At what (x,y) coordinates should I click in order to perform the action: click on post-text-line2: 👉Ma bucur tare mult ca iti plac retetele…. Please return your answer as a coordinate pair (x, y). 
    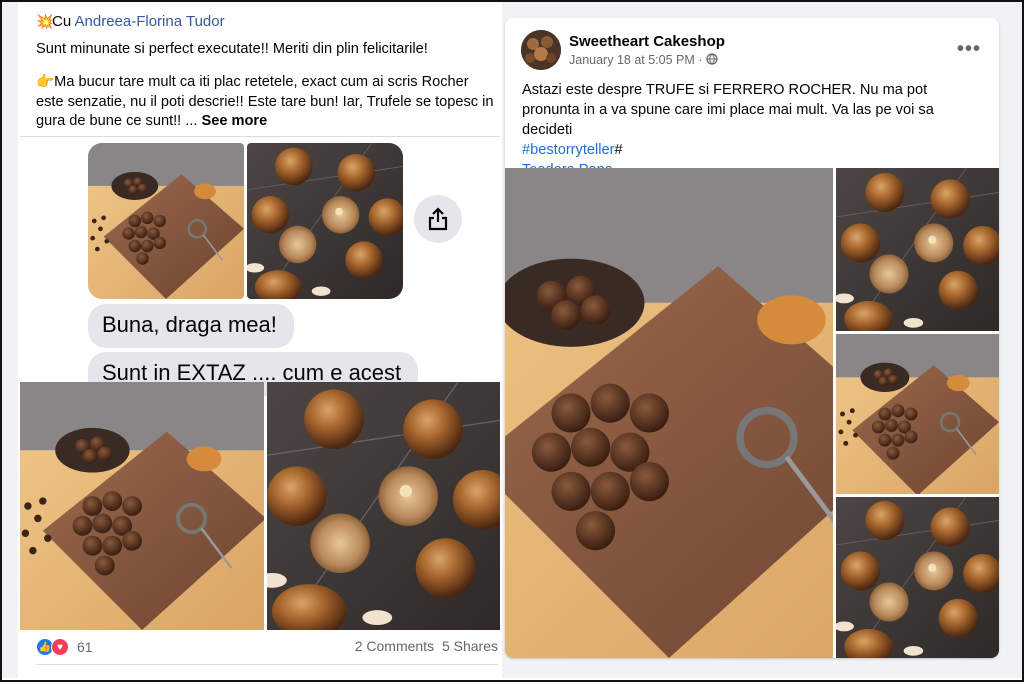
    Looking at the image, I should click on (267, 102).